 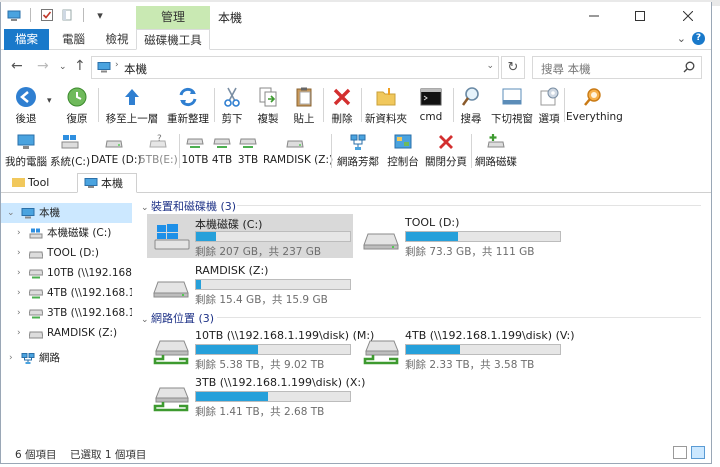 I want to click on tab-view: 檢視, so click(x=117, y=39).